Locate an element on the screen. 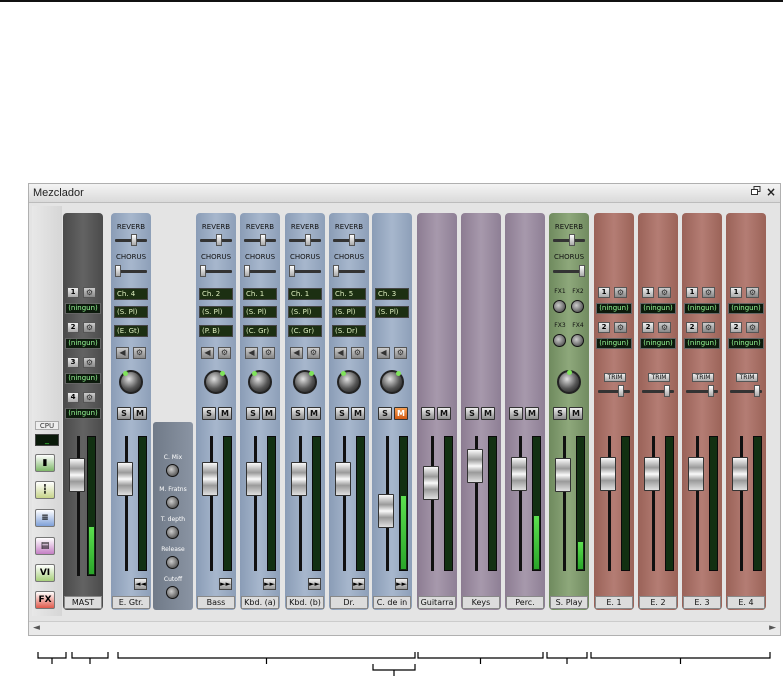  horizontal-scrollbar: ◄ ► is located at coordinates (404, 628).